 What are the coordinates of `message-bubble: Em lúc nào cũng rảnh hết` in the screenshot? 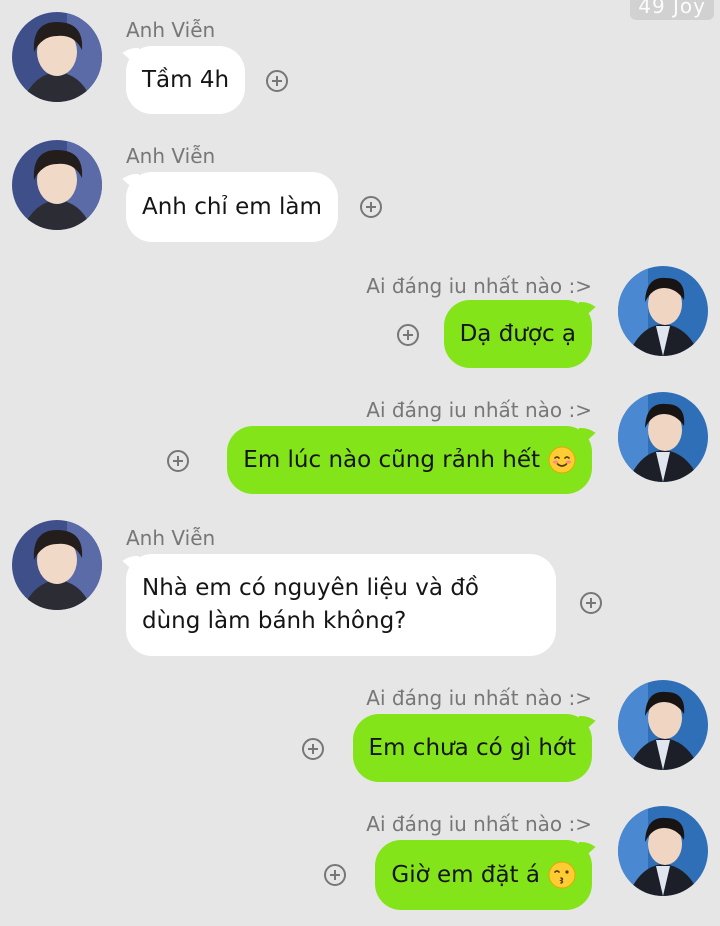 It's located at (409, 460).